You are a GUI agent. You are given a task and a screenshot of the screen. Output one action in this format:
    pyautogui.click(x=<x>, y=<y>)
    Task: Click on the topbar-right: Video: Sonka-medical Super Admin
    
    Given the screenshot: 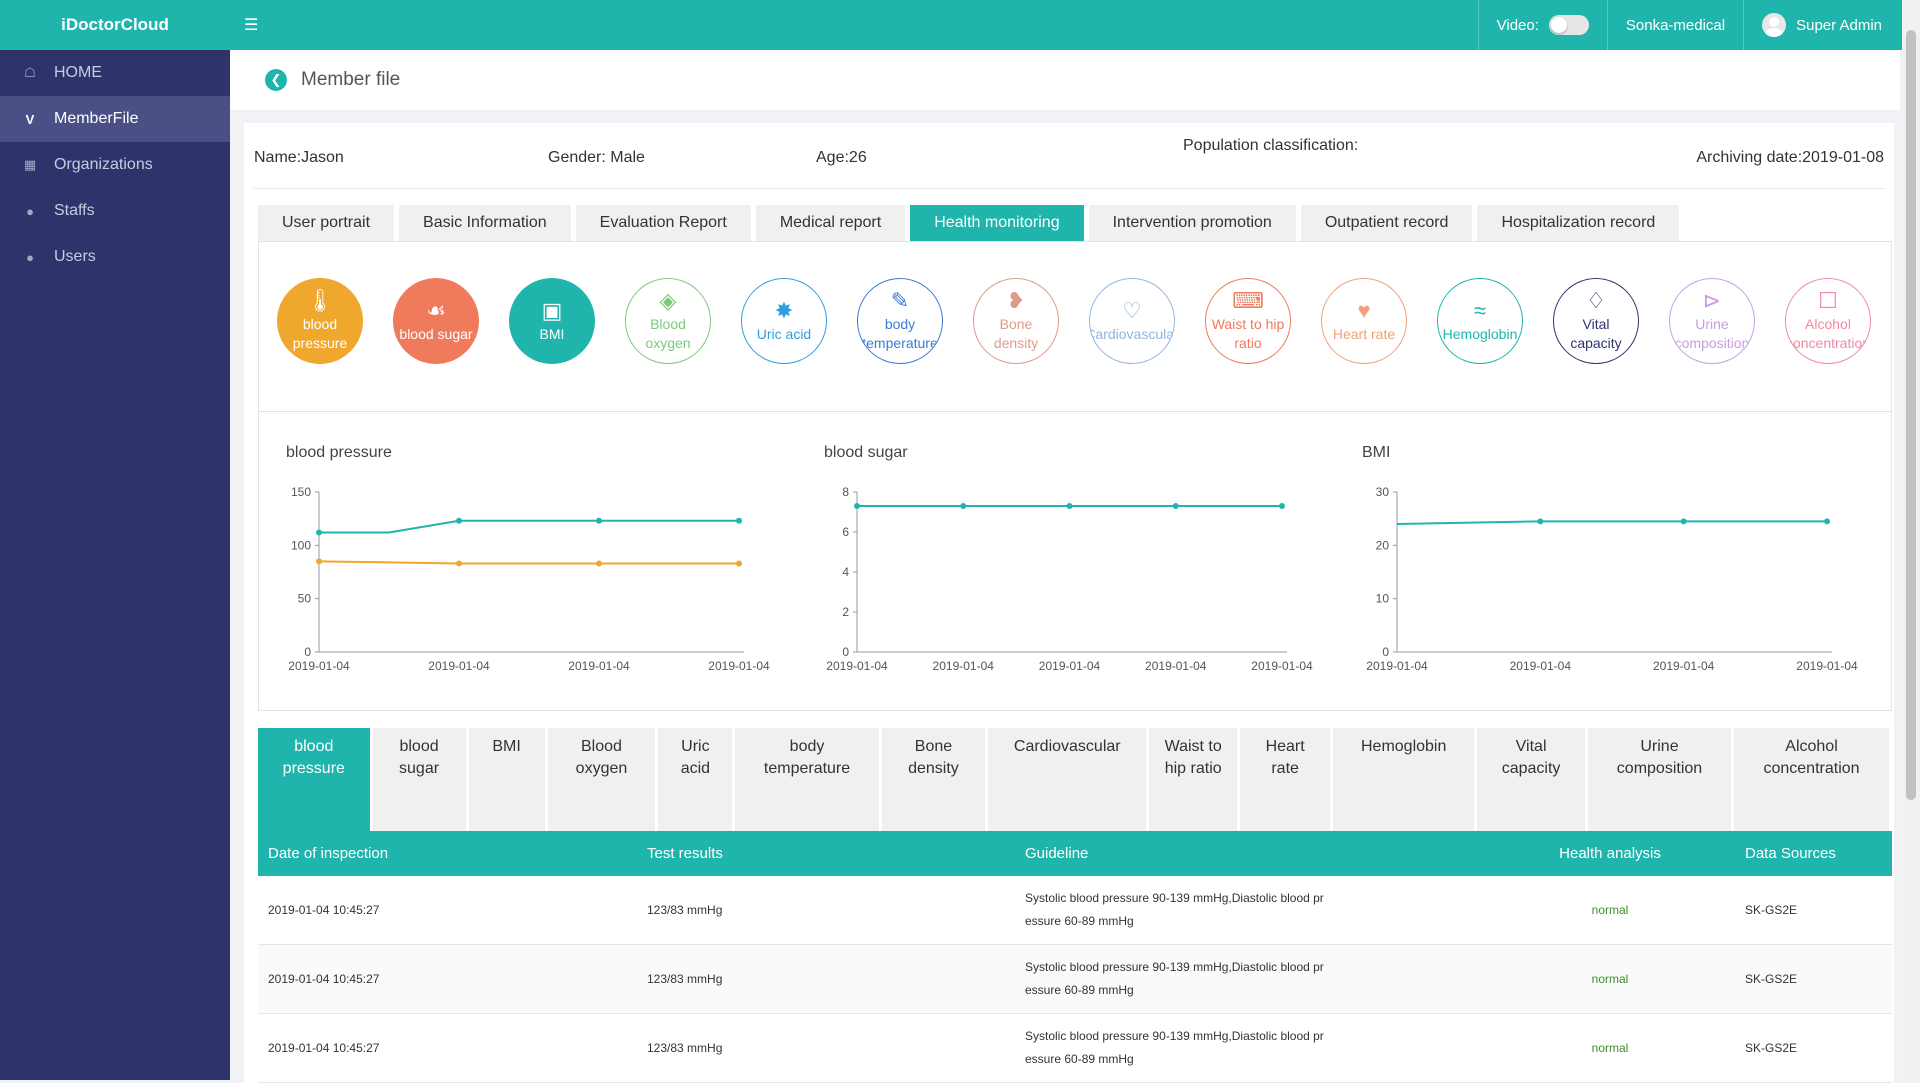 What is the action you would take?
    pyautogui.click(x=1688, y=25)
    